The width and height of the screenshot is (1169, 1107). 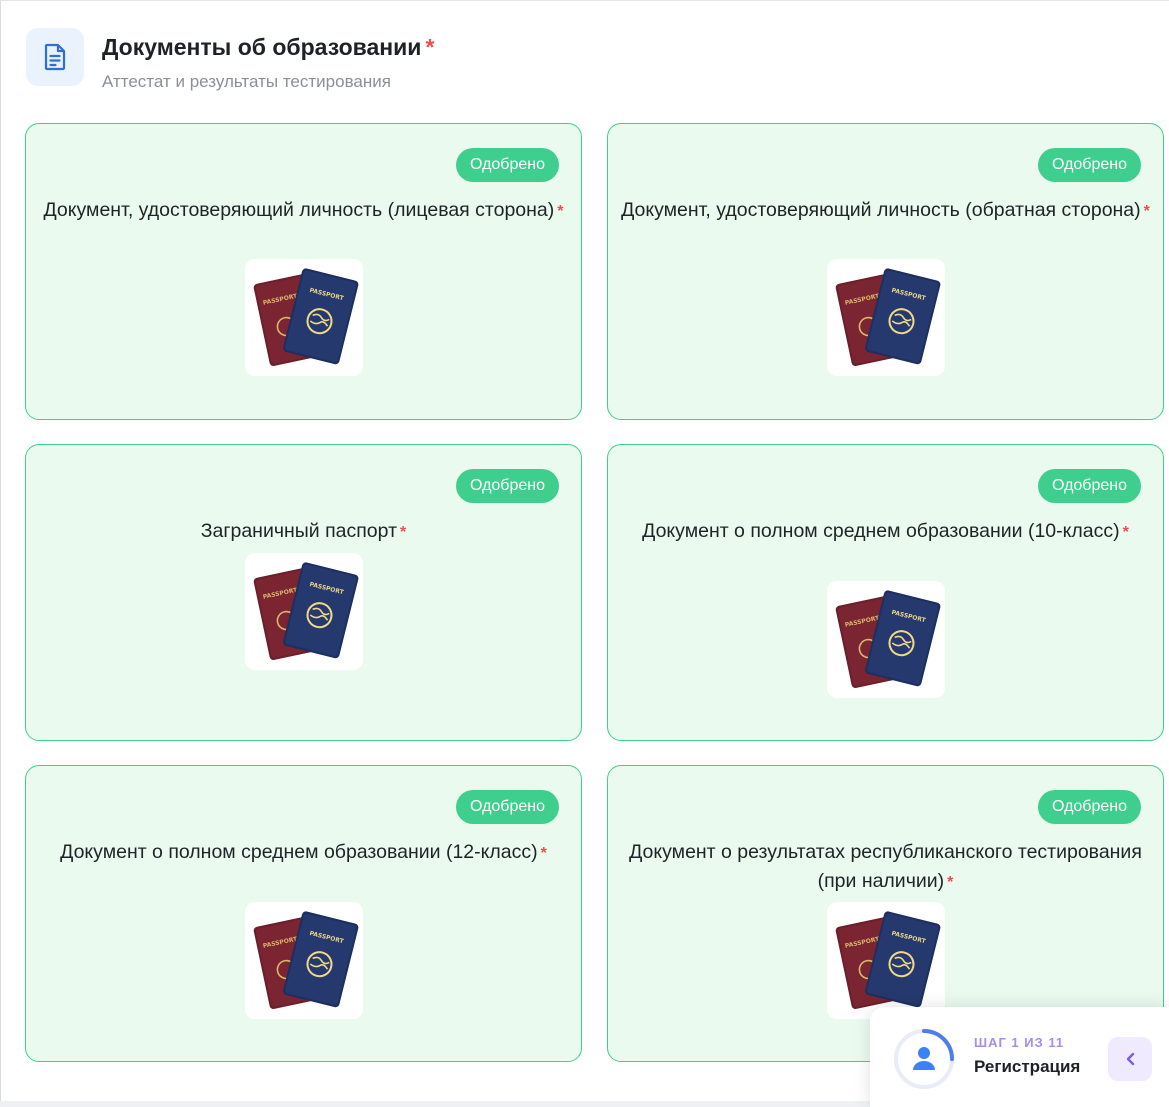 I want to click on collapse-stepper-button, so click(x=1130, y=1059).